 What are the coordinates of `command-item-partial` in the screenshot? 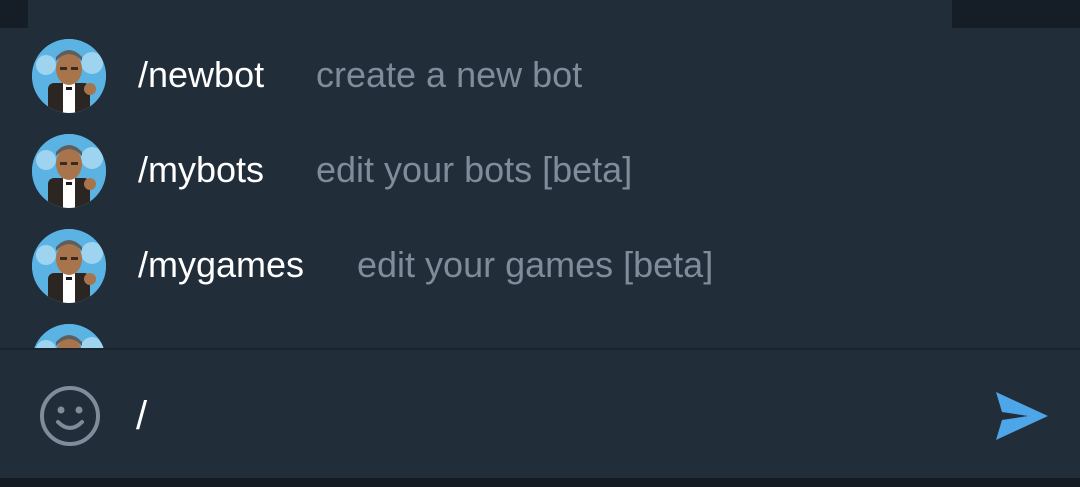 It's located at (540, 330).